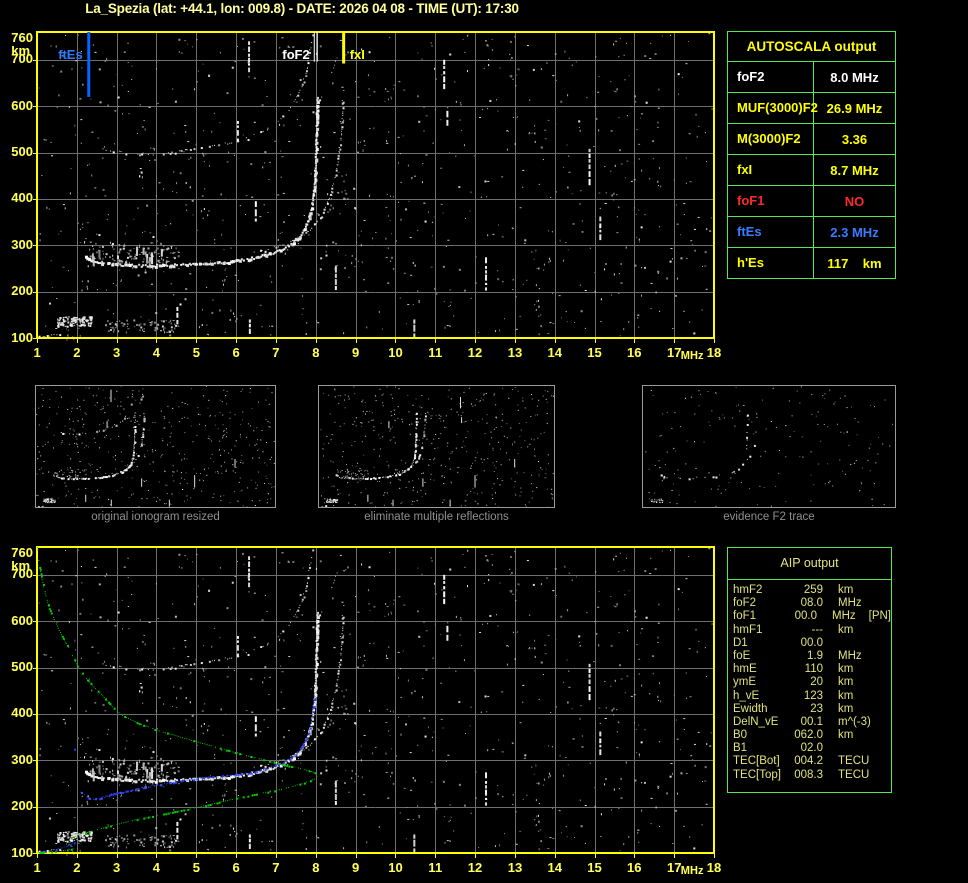 The image size is (968, 883). I want to click on list-item: TEC[Bot] 004.2 TECU, so click(801, 761).